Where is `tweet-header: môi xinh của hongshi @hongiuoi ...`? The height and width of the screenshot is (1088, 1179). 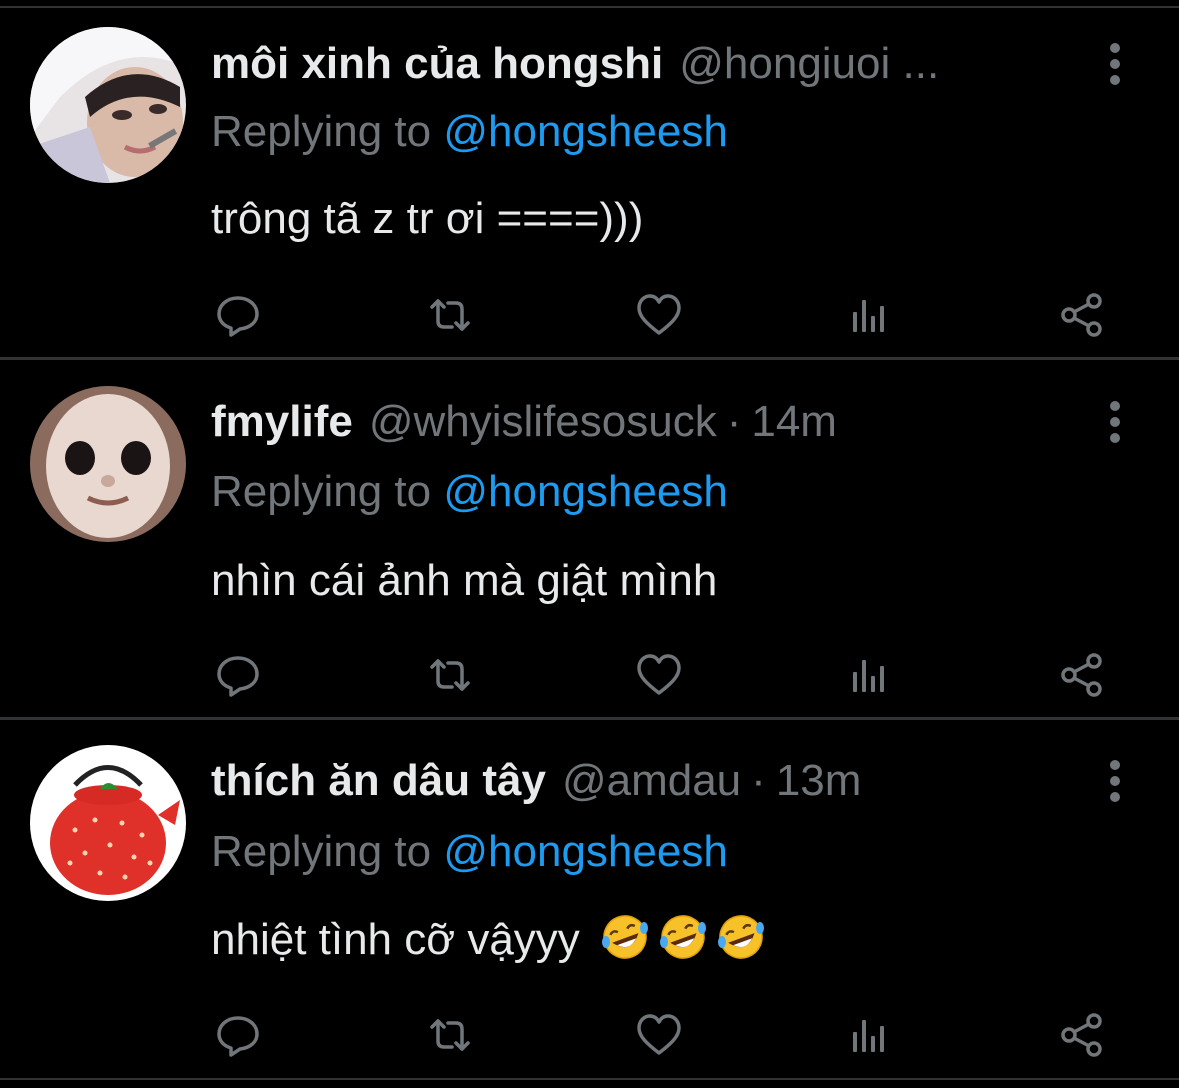
tweet-header: môi xinh của hongshi @hongiuoi ... is located at coordinates (575, 64).